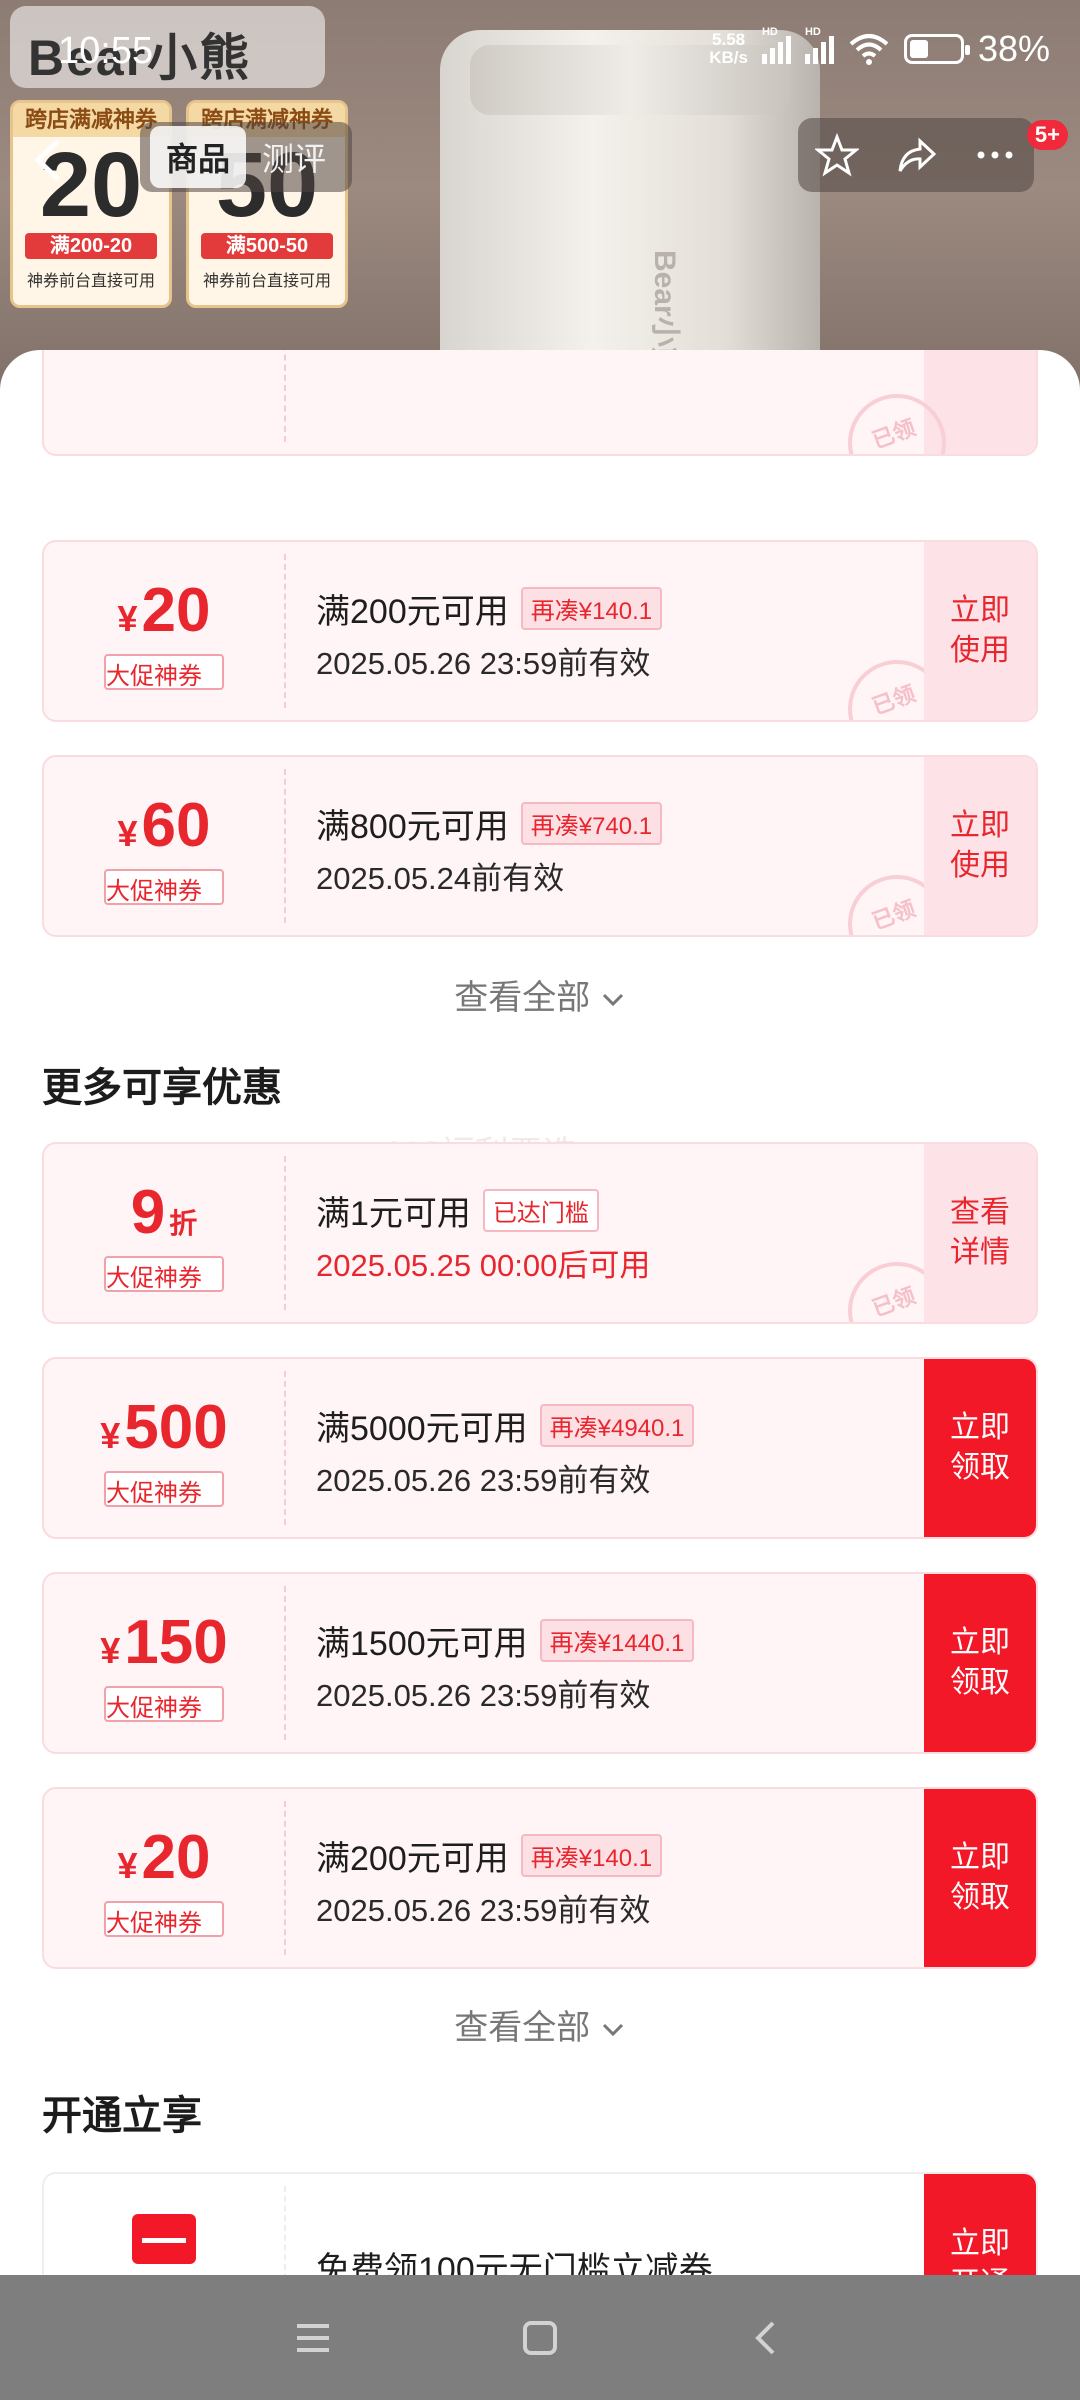  What do you see at coordinates (176, 1427) in the screenshot?
I see `coupon-value: 500` at bounding box center [176, 1427].